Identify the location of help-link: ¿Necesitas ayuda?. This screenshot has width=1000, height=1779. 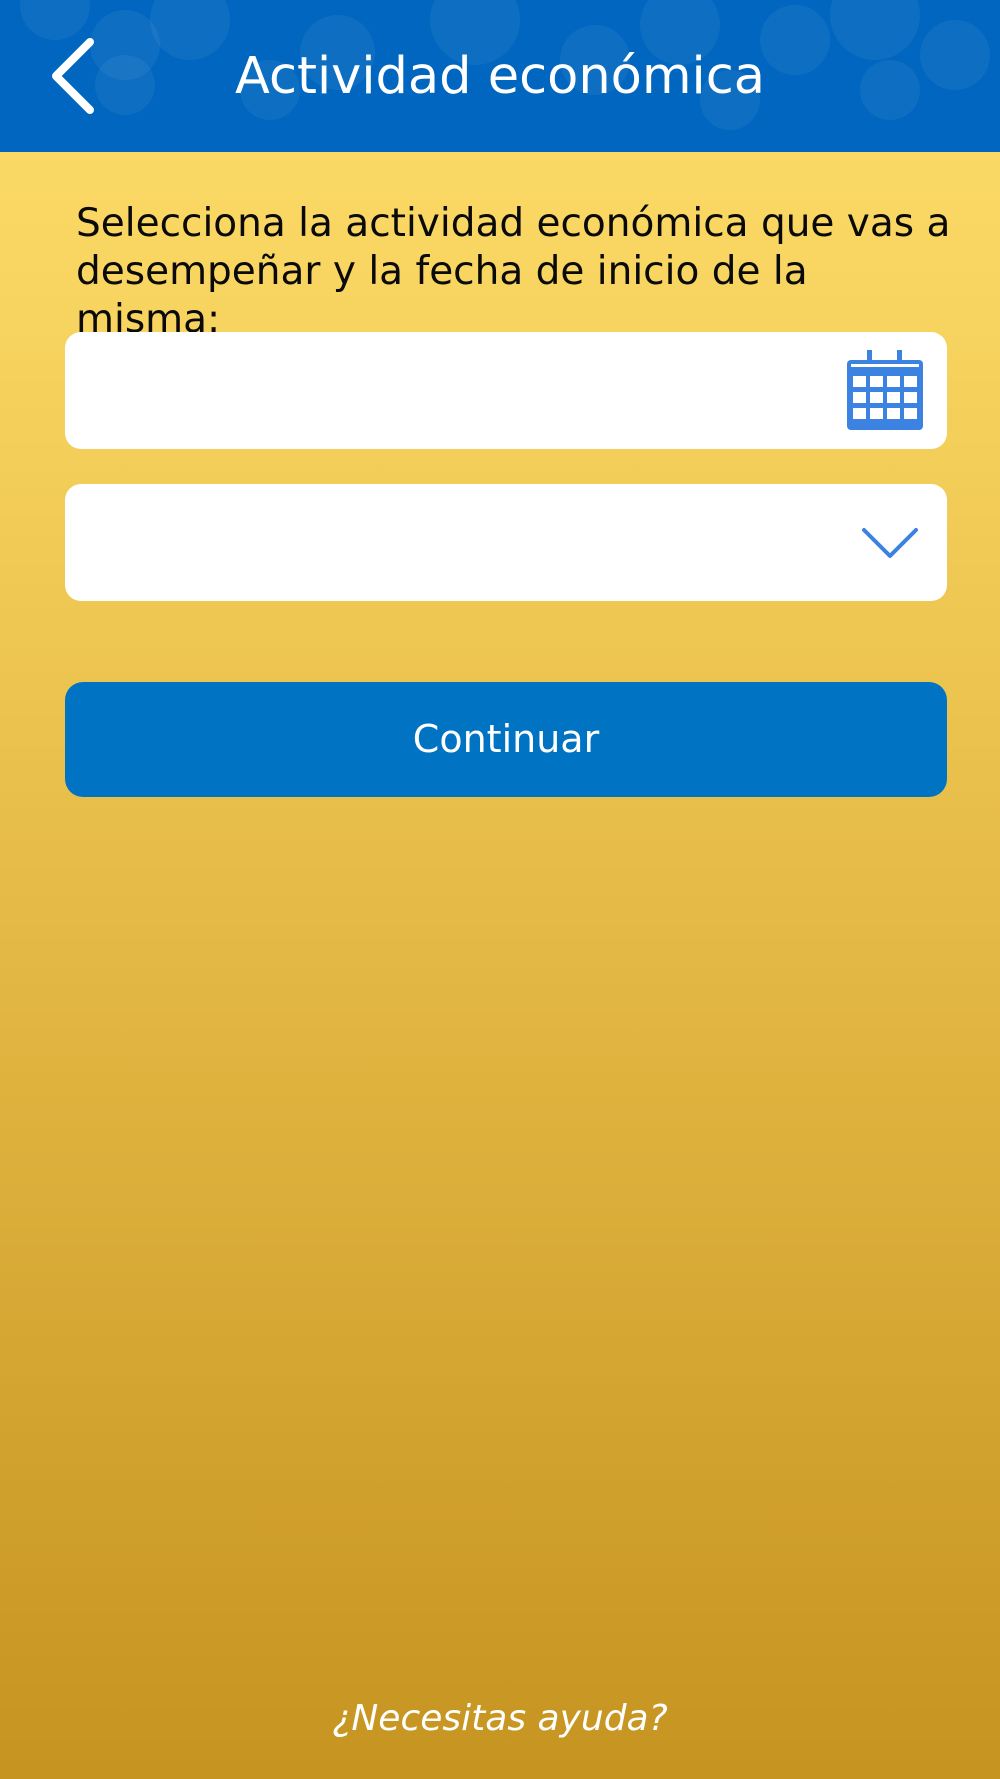
(500, 1718).